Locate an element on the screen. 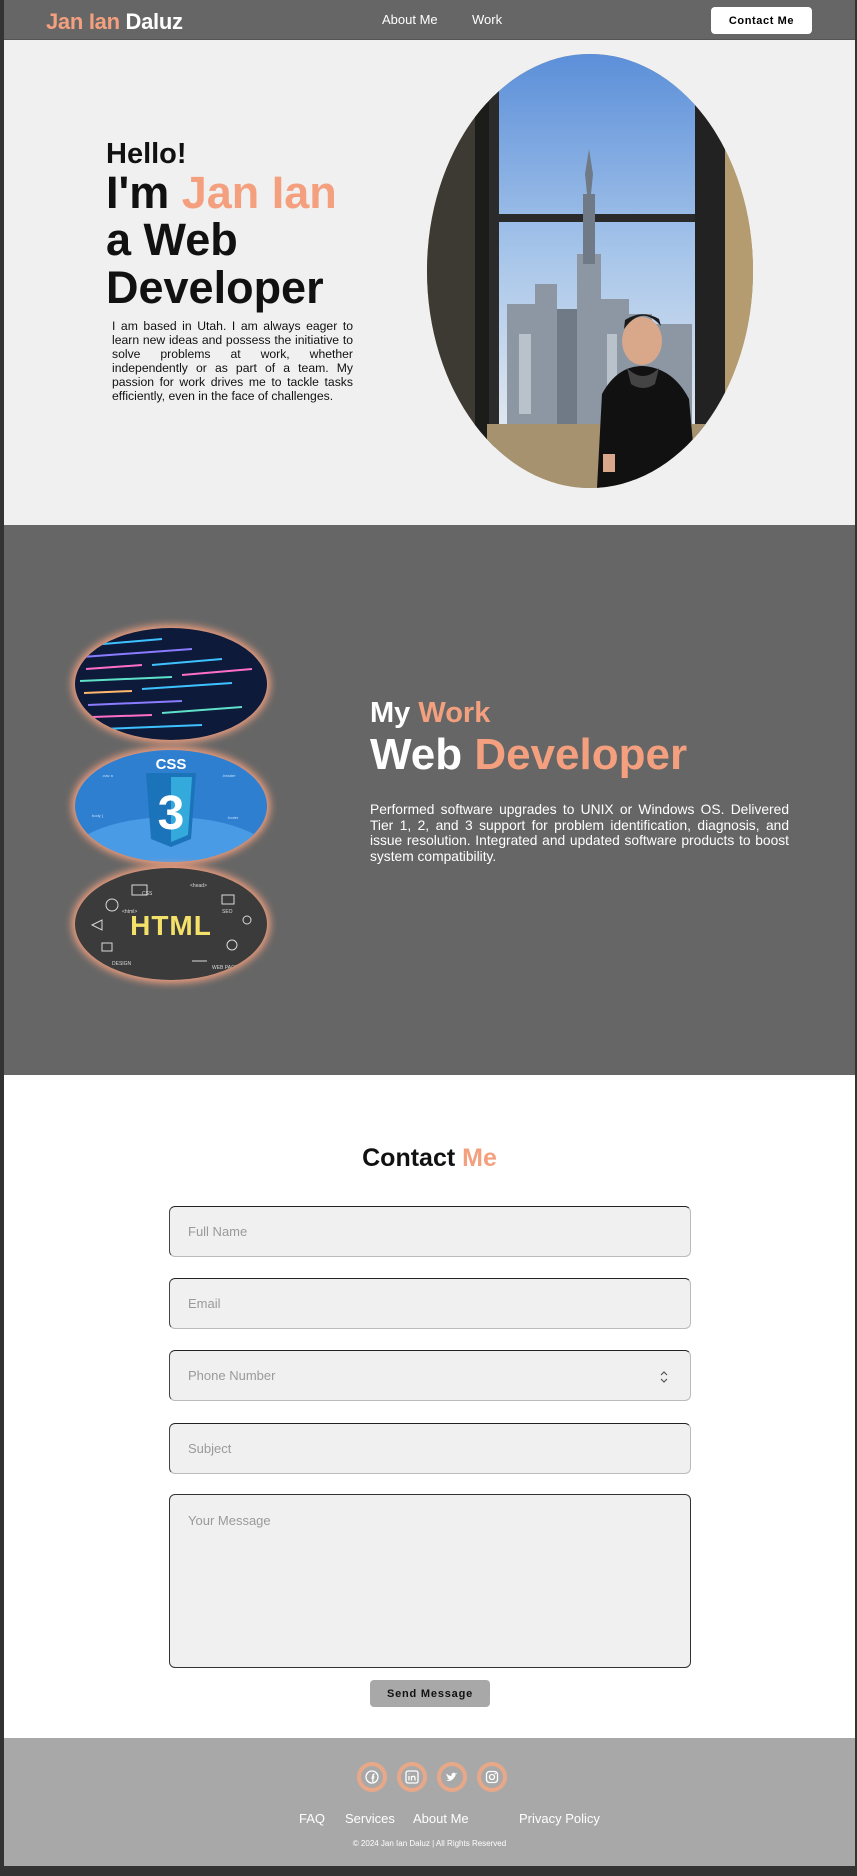  html-doodle-image: <html><head> DESIGNWEB PAGE SEOCSS HTML is located at coordinates (171, 924).